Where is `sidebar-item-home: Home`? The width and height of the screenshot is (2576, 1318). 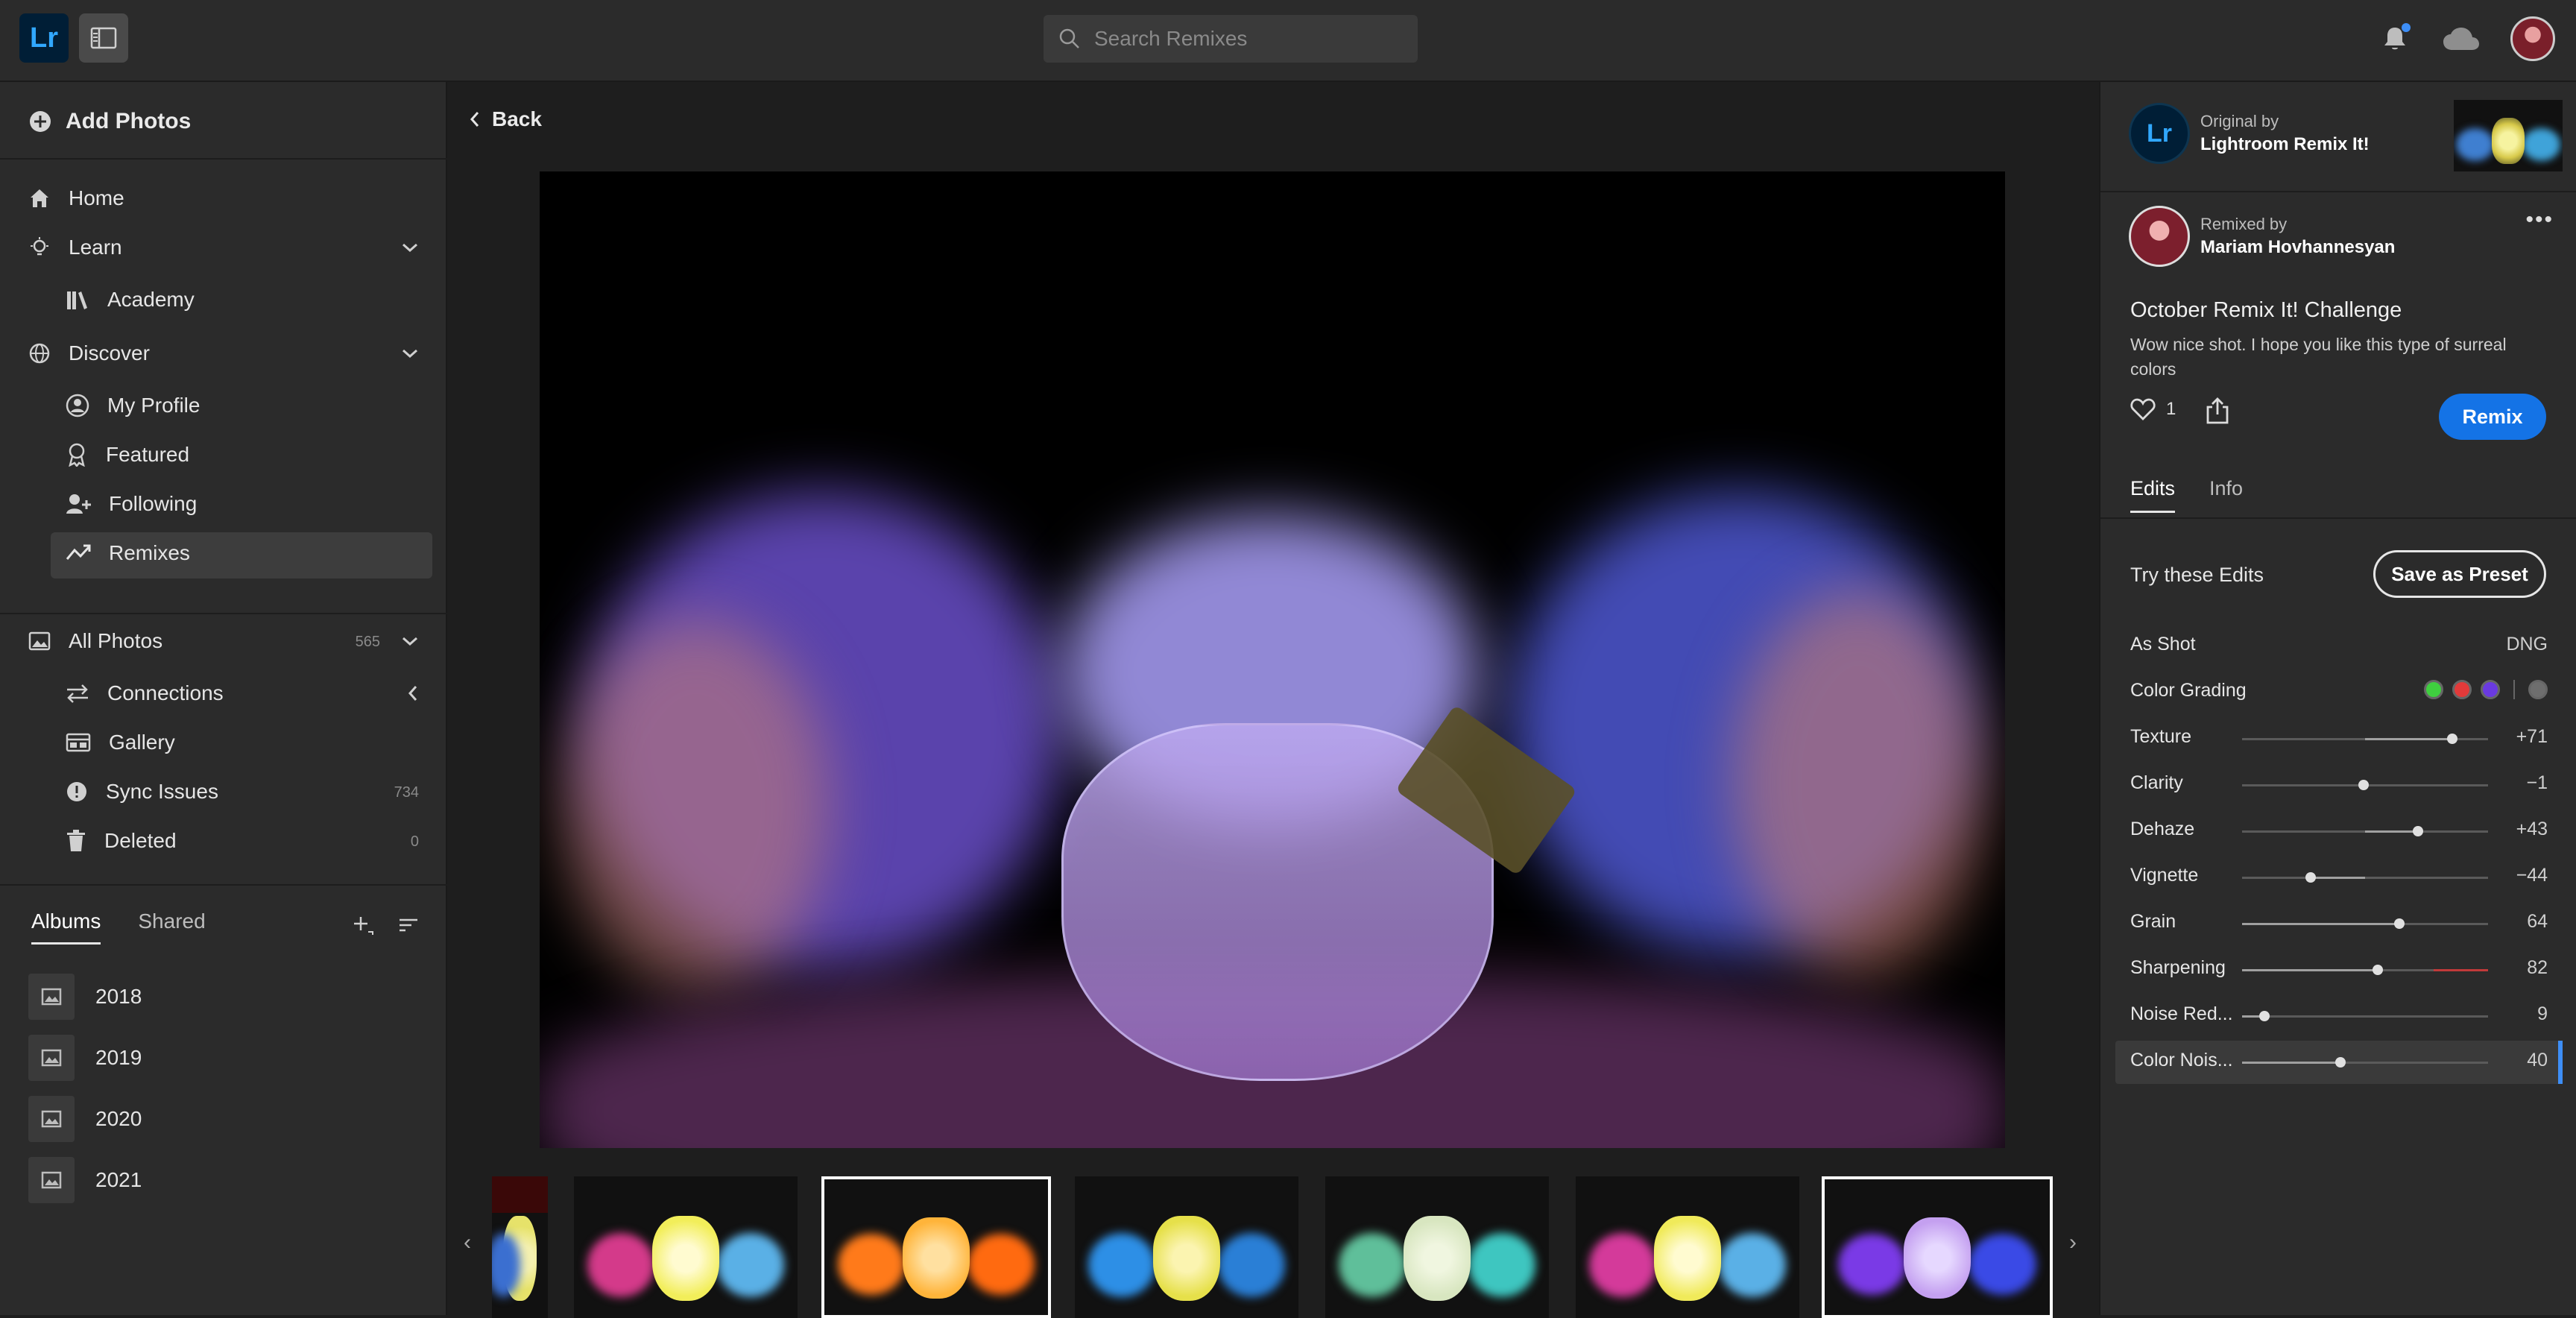 sidebar-item-home: Home is located at coordinates (76, 198).